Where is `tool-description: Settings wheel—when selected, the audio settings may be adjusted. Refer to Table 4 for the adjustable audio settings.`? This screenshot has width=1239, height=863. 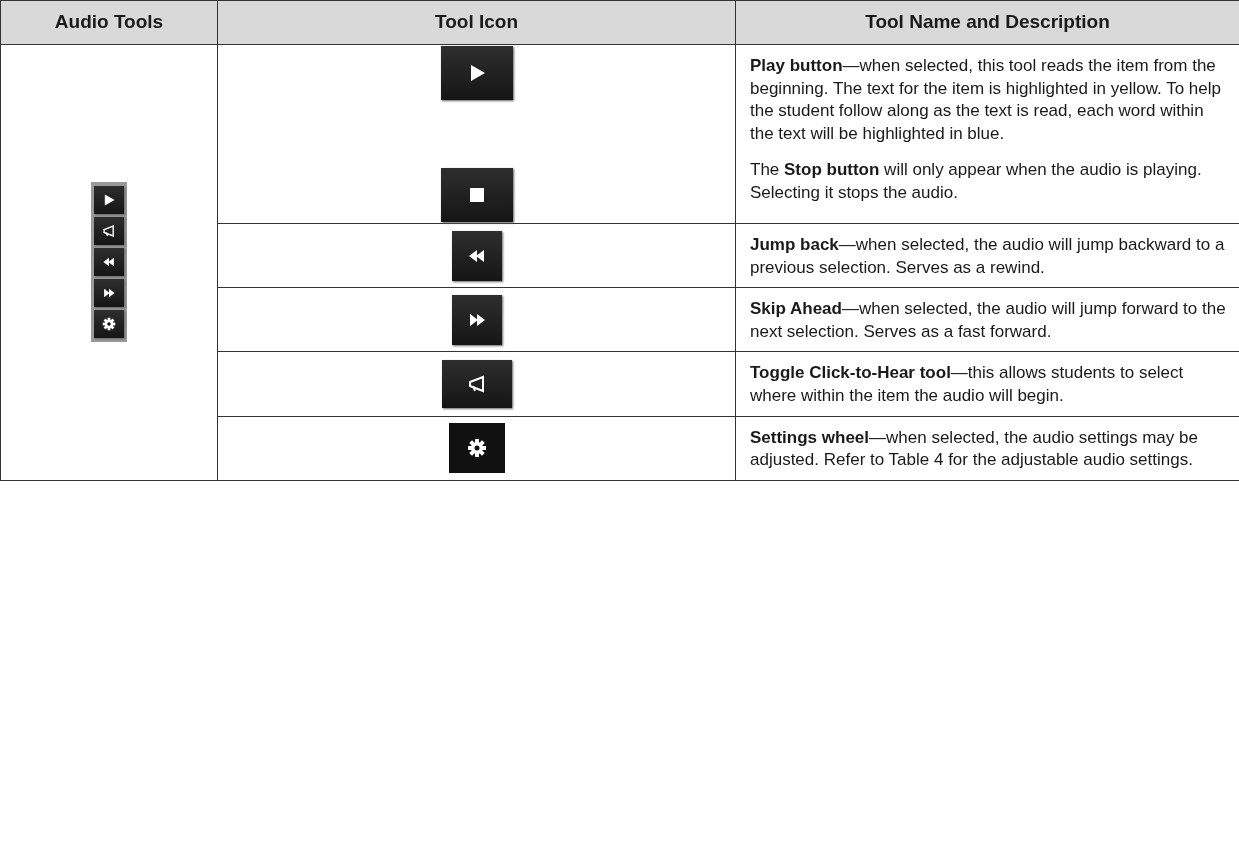
tool-description: Settings wheel—when selected, the audio settings may be adjusted. Refer to Table 4 for the adjustable audio settings. is located at coordinates (974, 449).